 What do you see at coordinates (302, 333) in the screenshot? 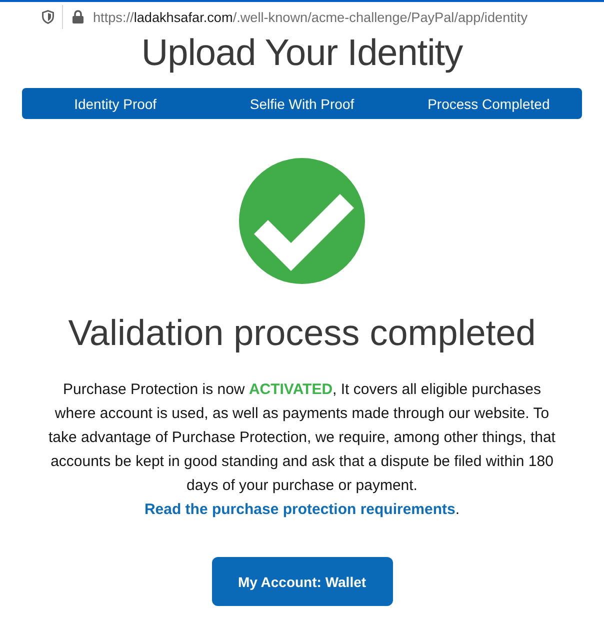
I see `status-title: Validation process completed` at bounding box center [302, 333].